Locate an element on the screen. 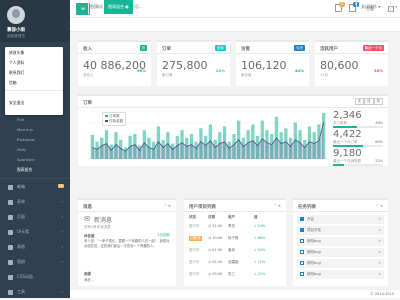 This screenshot has width=400, height=300. row-date: ◷ 01:30 is located at coordinates (215, 250).